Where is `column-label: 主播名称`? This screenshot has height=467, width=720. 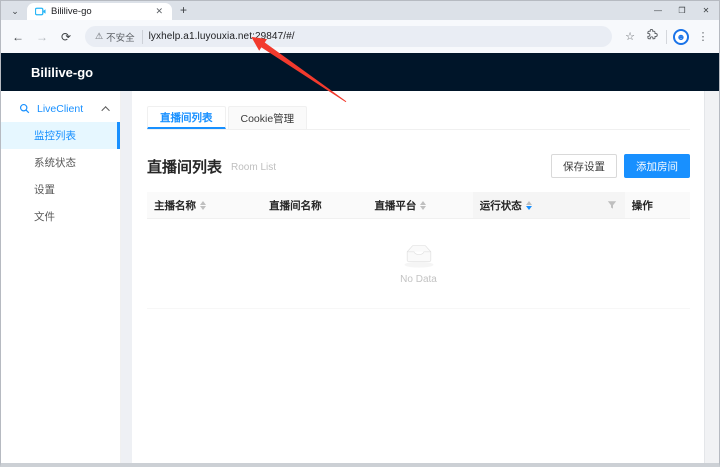 column-label: 主播名称 is located at coordinates (175, 205).